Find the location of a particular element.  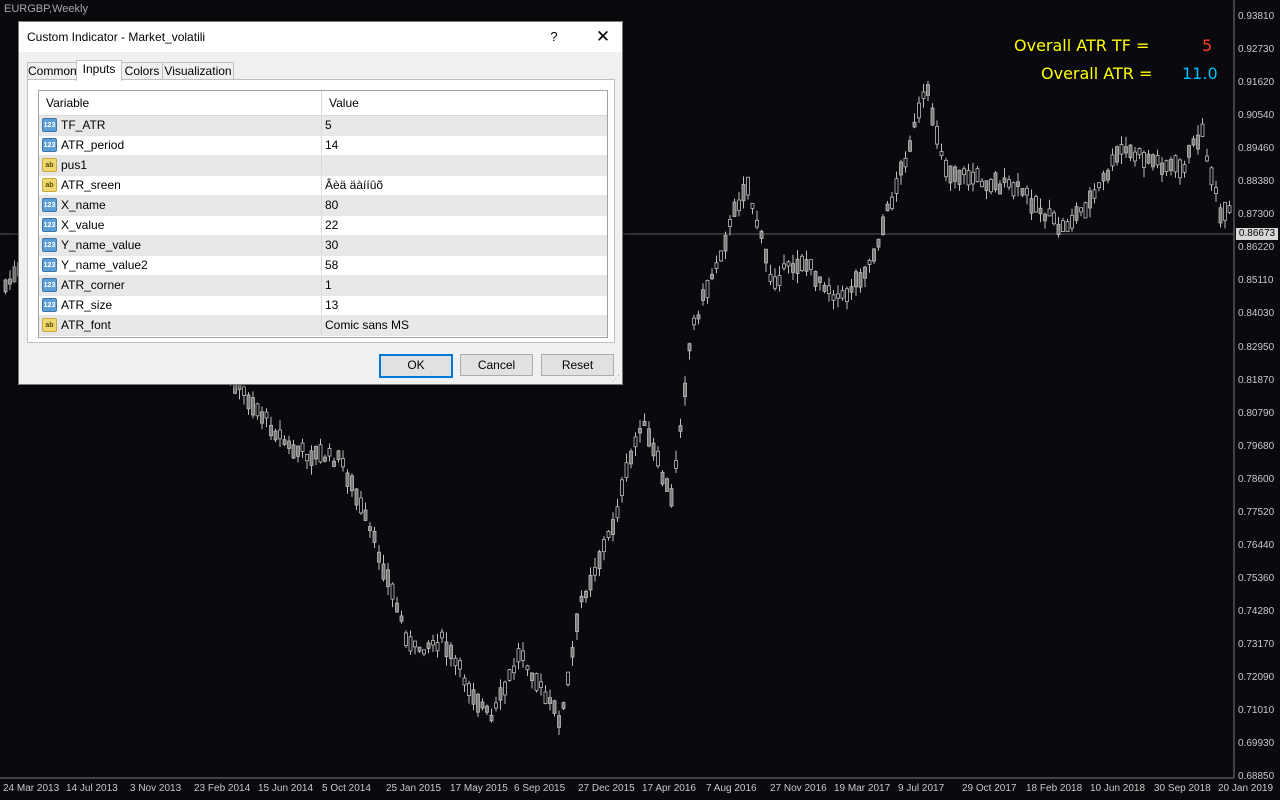

param-row-x-name: 123 X_name 80 is located at coordinates (323, 206).